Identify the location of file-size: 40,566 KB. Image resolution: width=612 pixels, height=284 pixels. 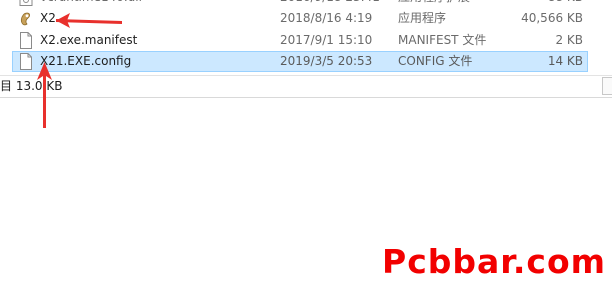
(552, 18).